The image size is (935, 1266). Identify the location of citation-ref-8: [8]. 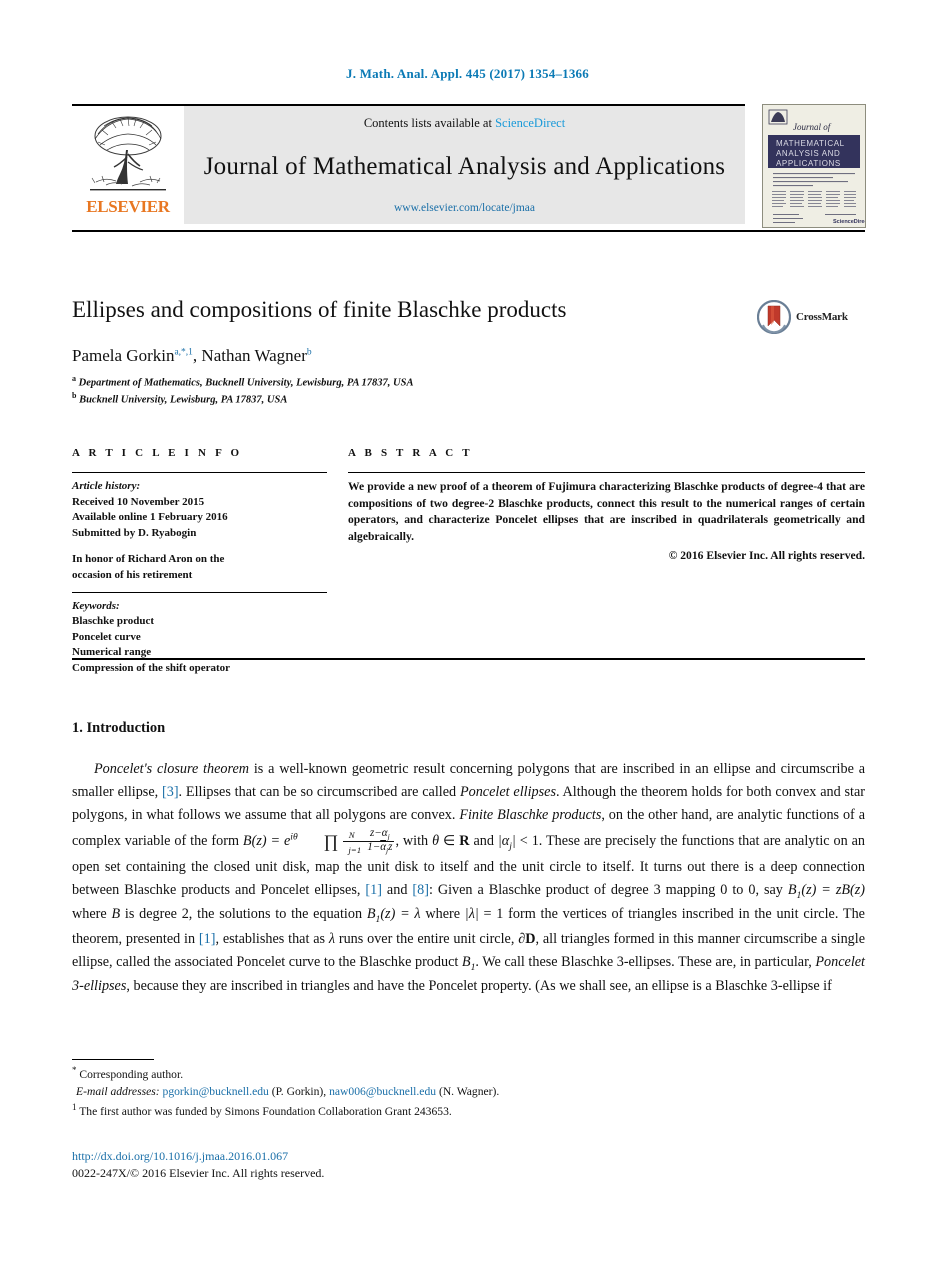
(420, 890).